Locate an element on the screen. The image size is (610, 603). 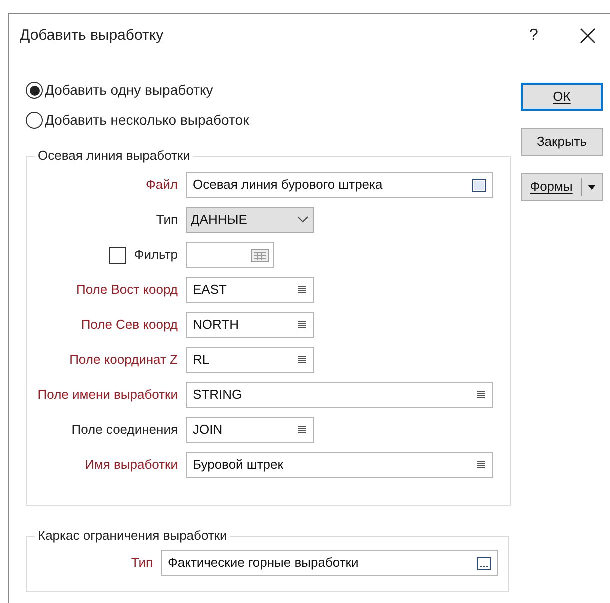
window-title: Добавить выработку is located at coordinates (92, 36).